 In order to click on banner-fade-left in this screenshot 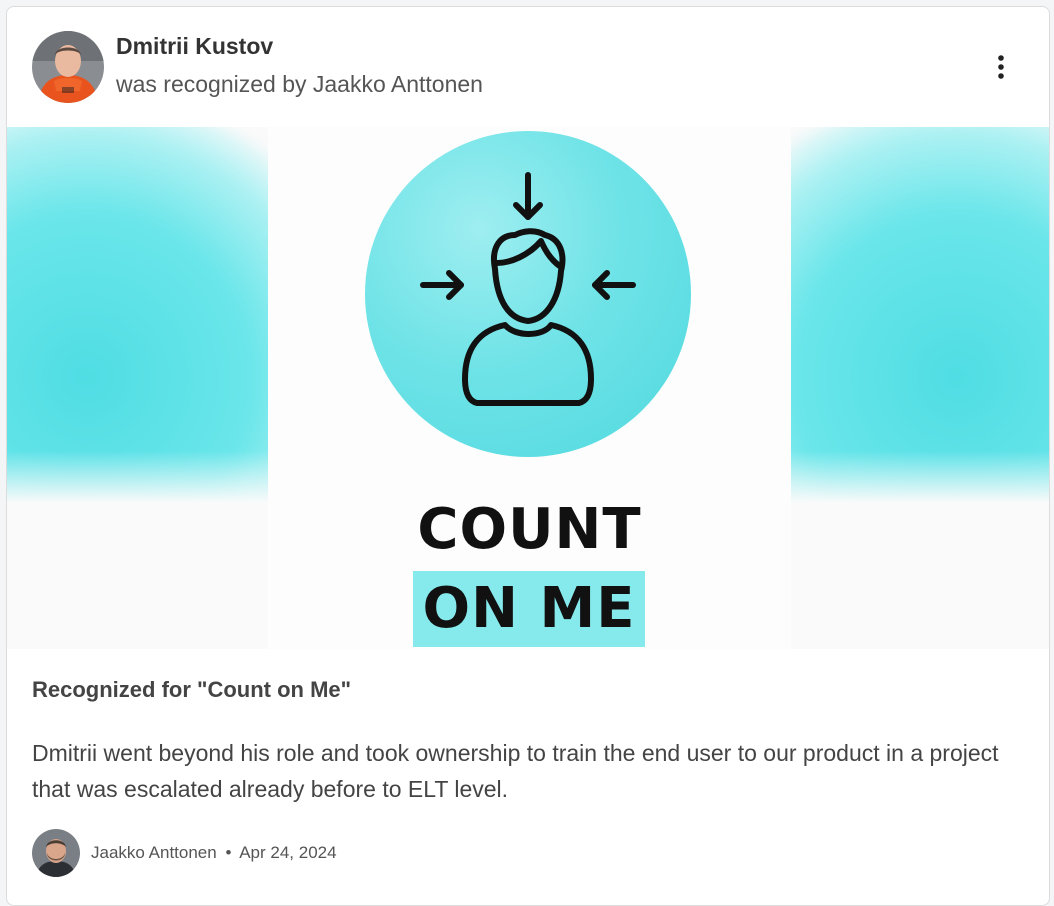, I will do `click(137, 388)`.